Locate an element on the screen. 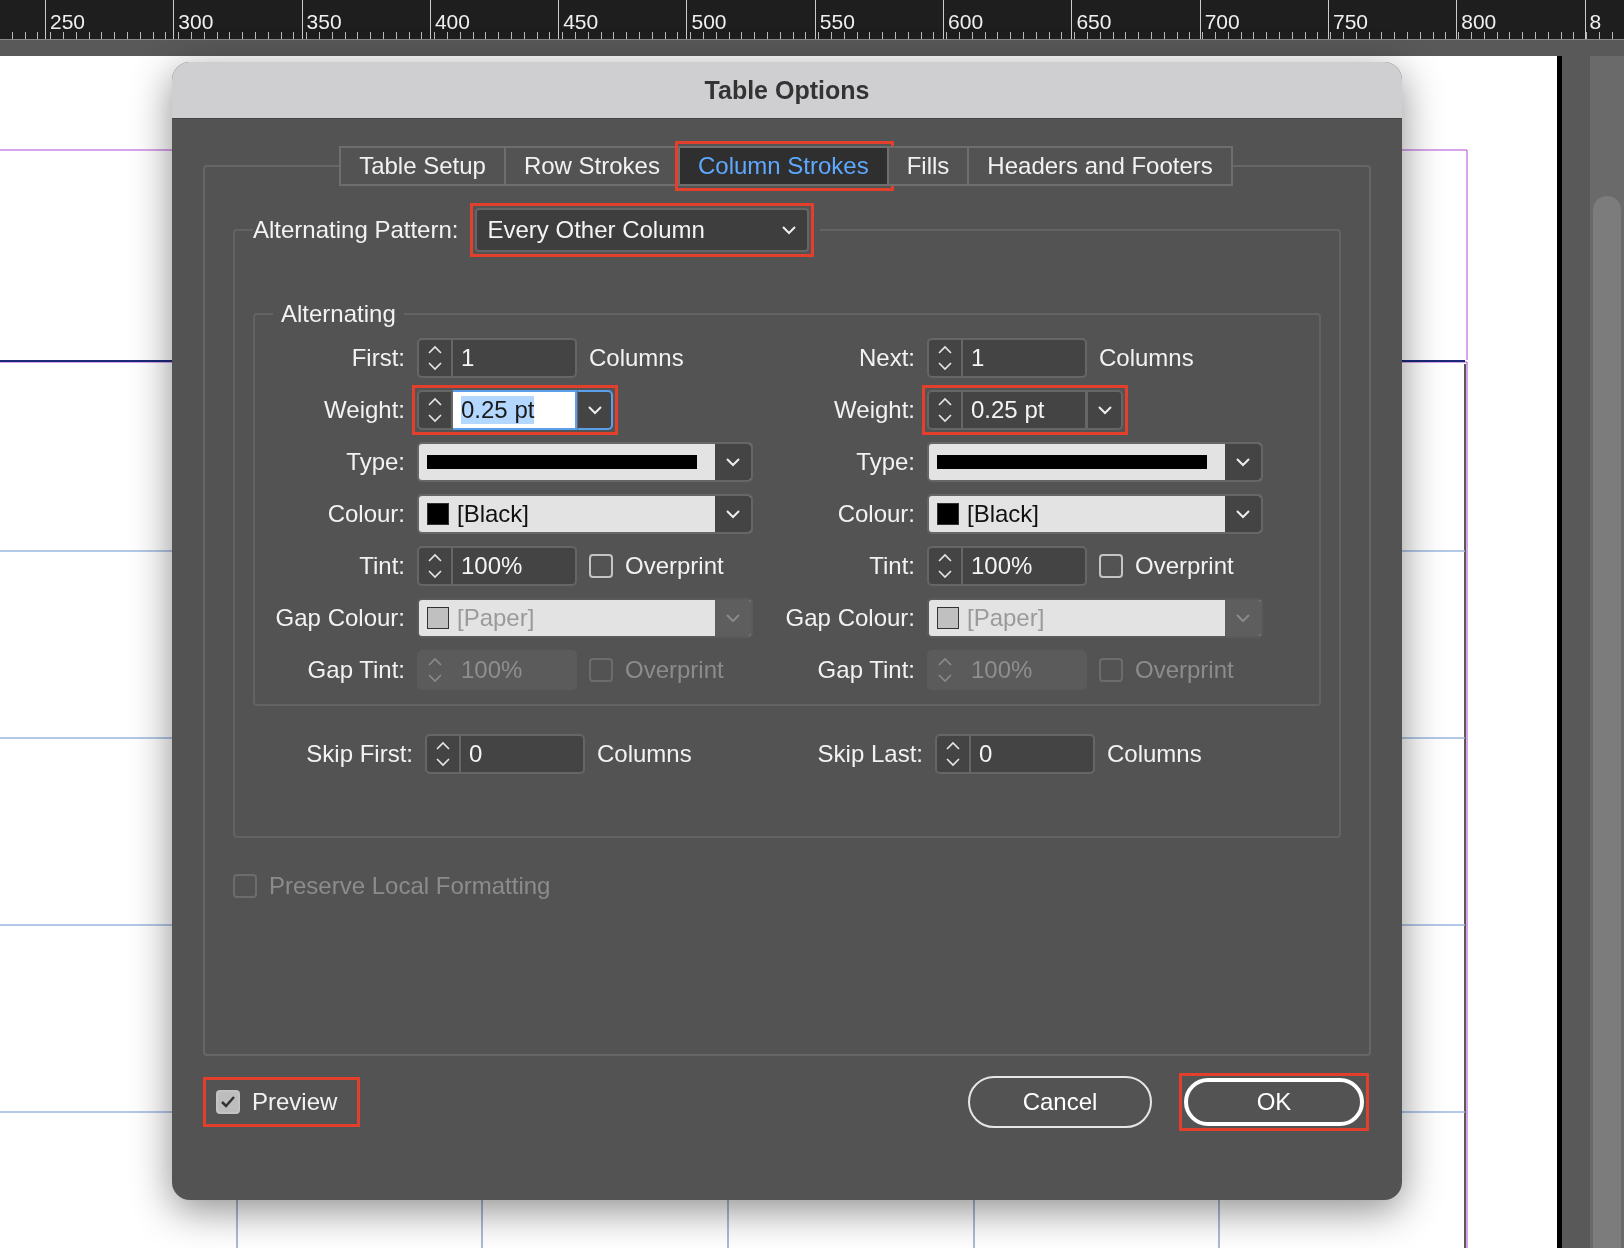 Image resolution: width=1624 pixels, height=1248 pixels. ruler-label: 8 is located at coordinates (1595, 19).